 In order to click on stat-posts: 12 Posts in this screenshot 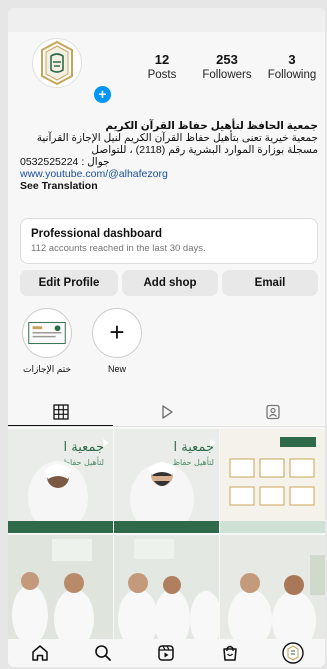, I will do `click(162, 67)`.